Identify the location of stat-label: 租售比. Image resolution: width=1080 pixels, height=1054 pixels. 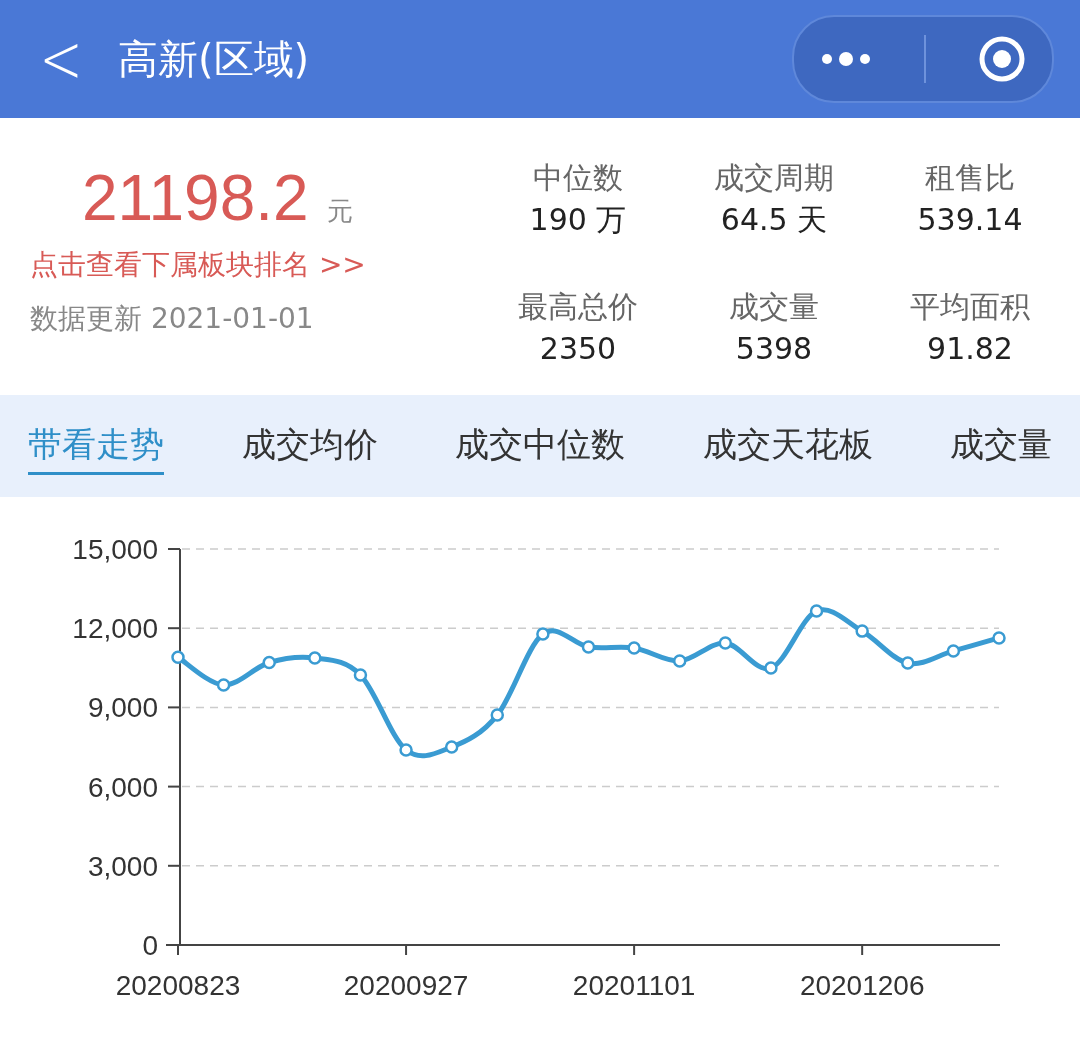
(970, 178).